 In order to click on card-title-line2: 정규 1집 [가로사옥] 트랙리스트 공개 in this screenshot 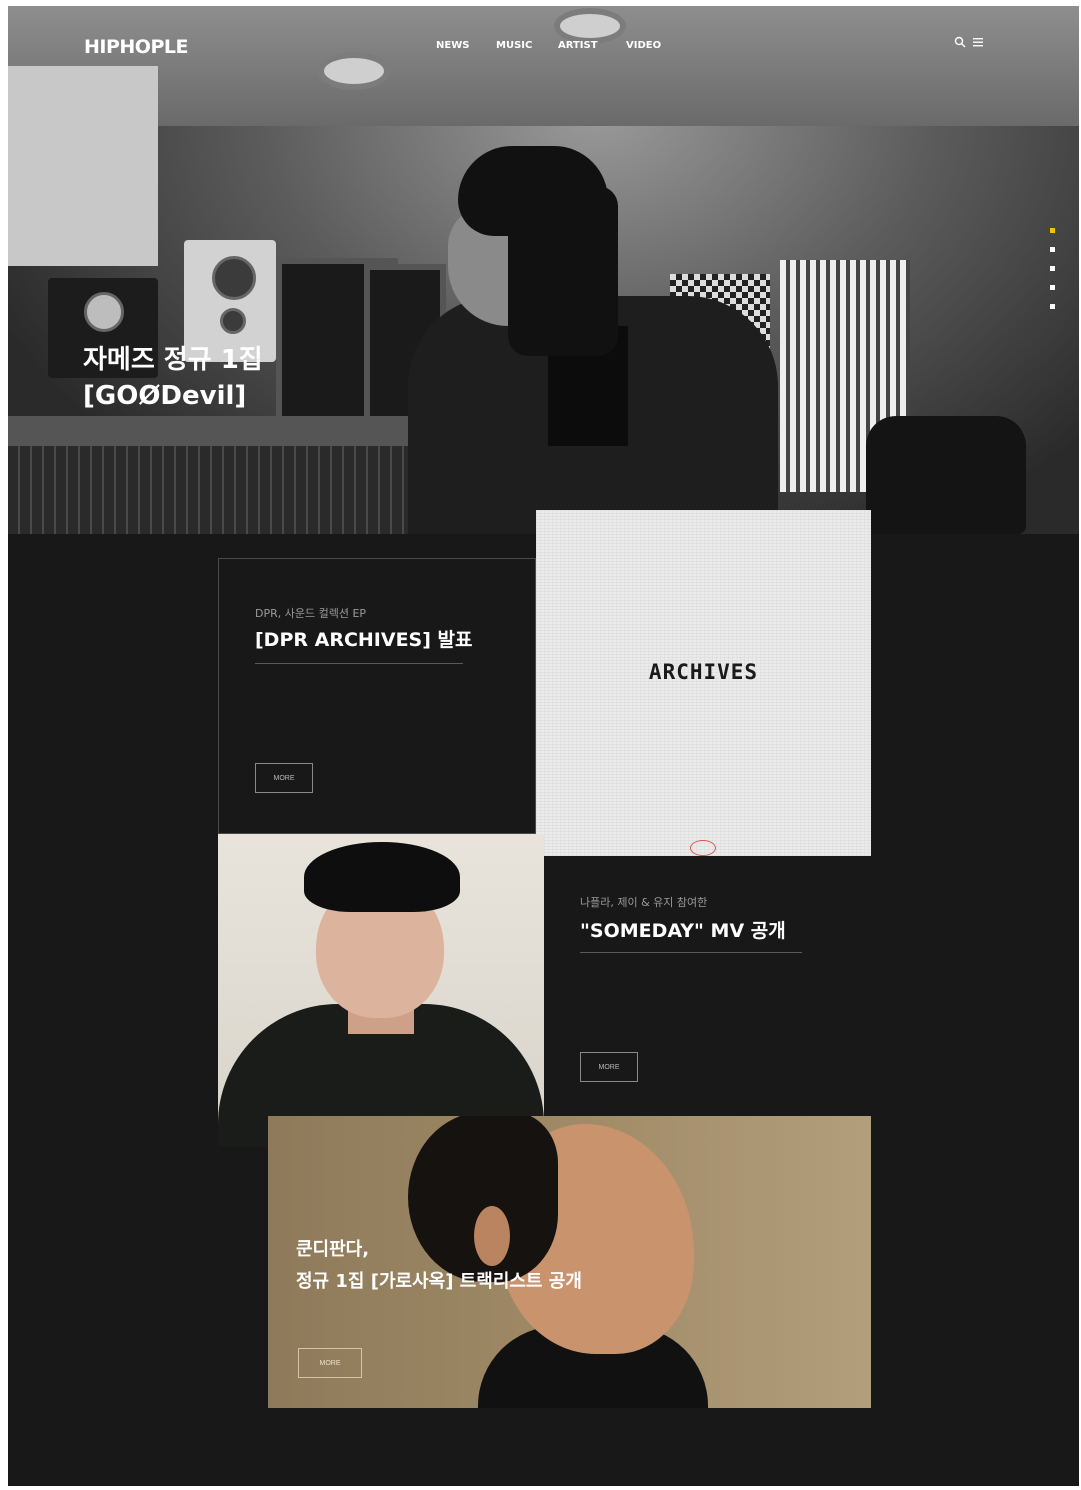, I will do `click(439, 1281)`.